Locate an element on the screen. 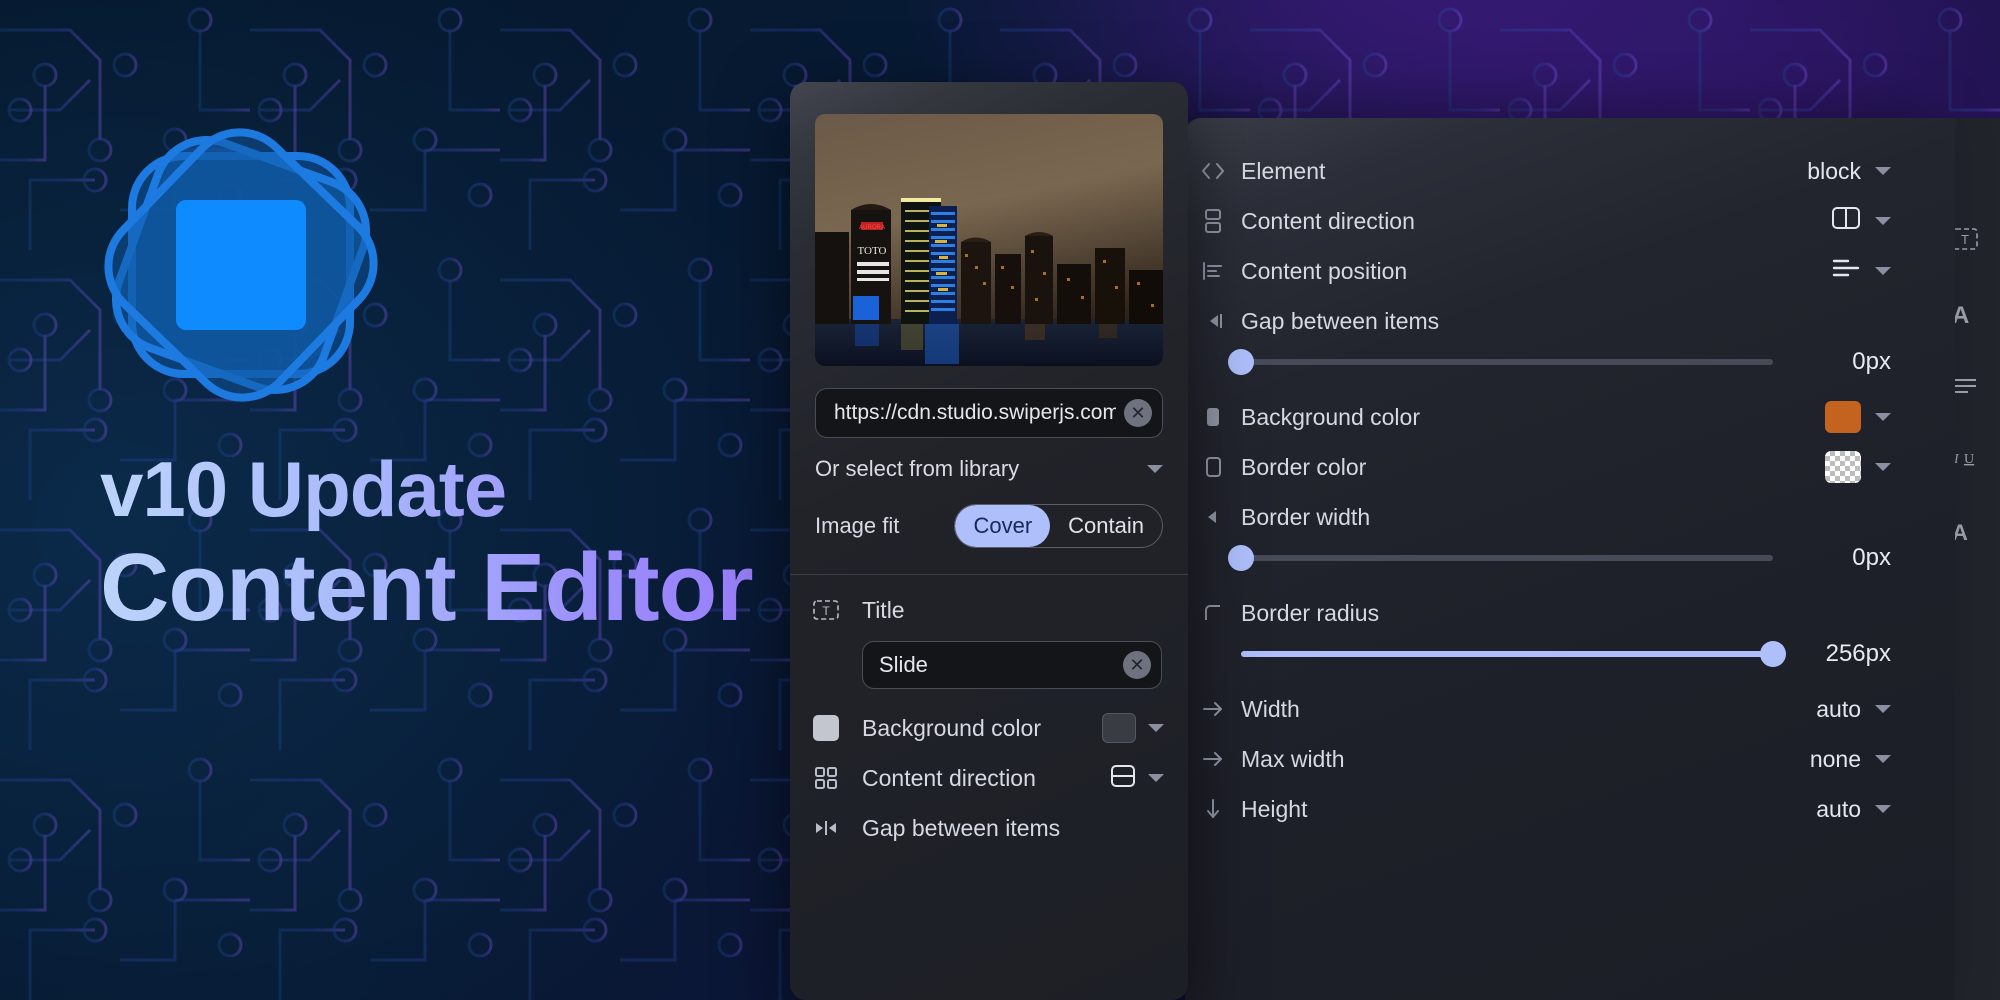  image-url-field: https://cdn.studio.swiperjs.com ✕ is located at coordinates (989, 413).